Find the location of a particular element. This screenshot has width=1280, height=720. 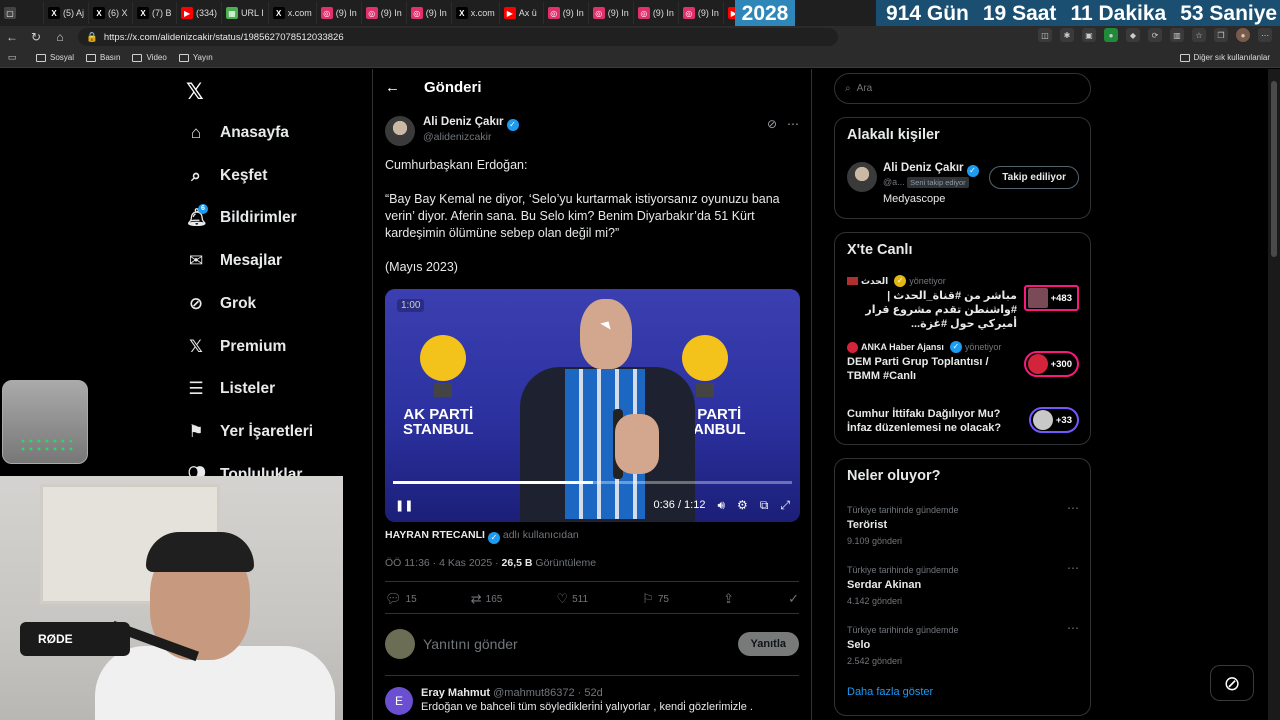

browser-tab: ▶ Ax ü is located at coordinates (522, 13).